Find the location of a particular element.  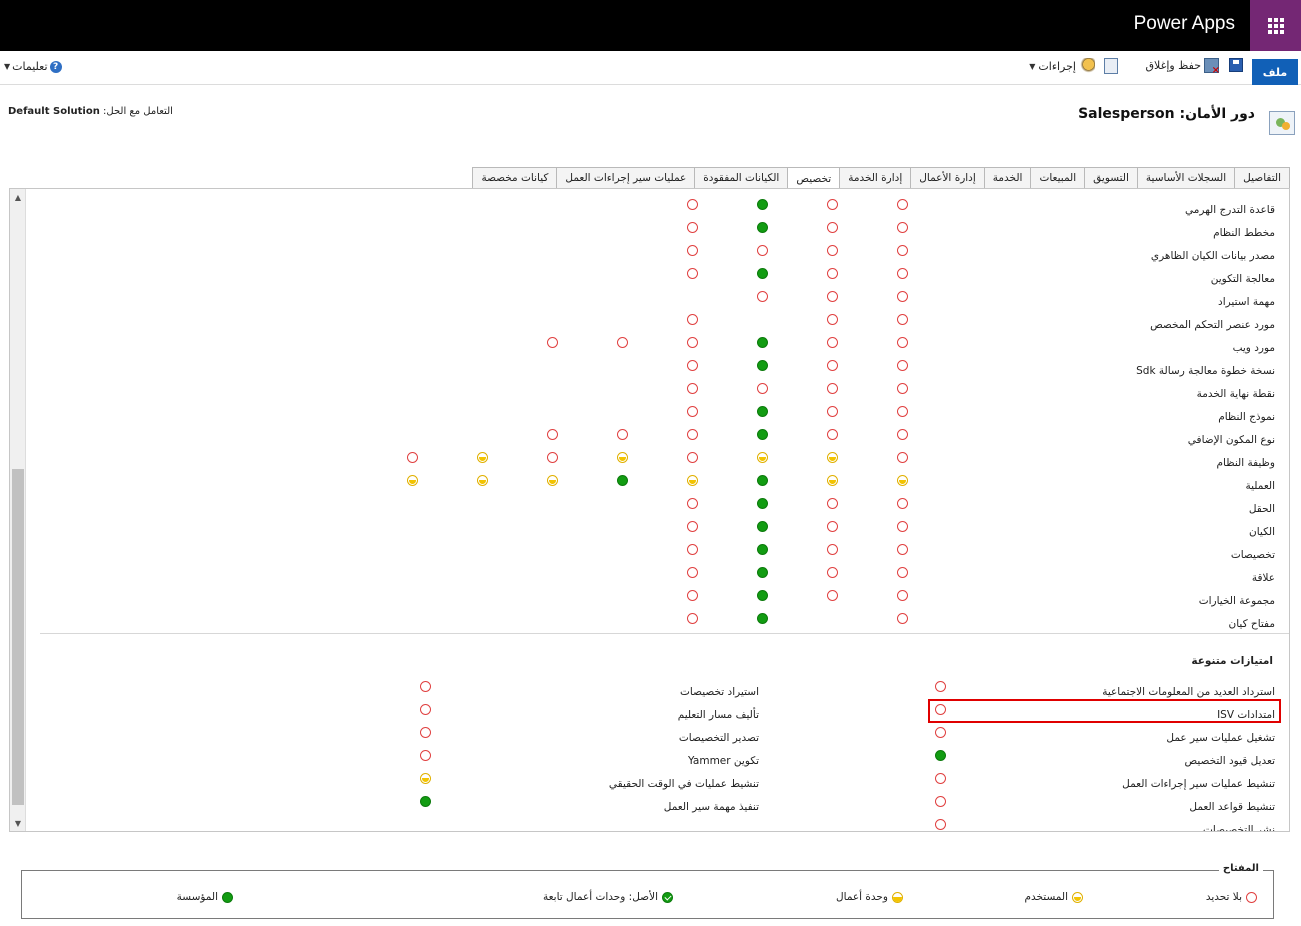

tab-5: إدارة الأعمال is located at coordinates (947, 177).